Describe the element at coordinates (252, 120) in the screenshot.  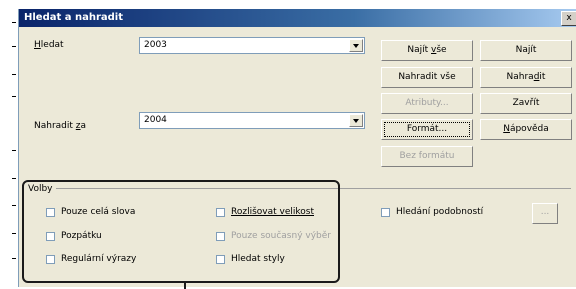
I see `replace-combo: 2004` at that location.